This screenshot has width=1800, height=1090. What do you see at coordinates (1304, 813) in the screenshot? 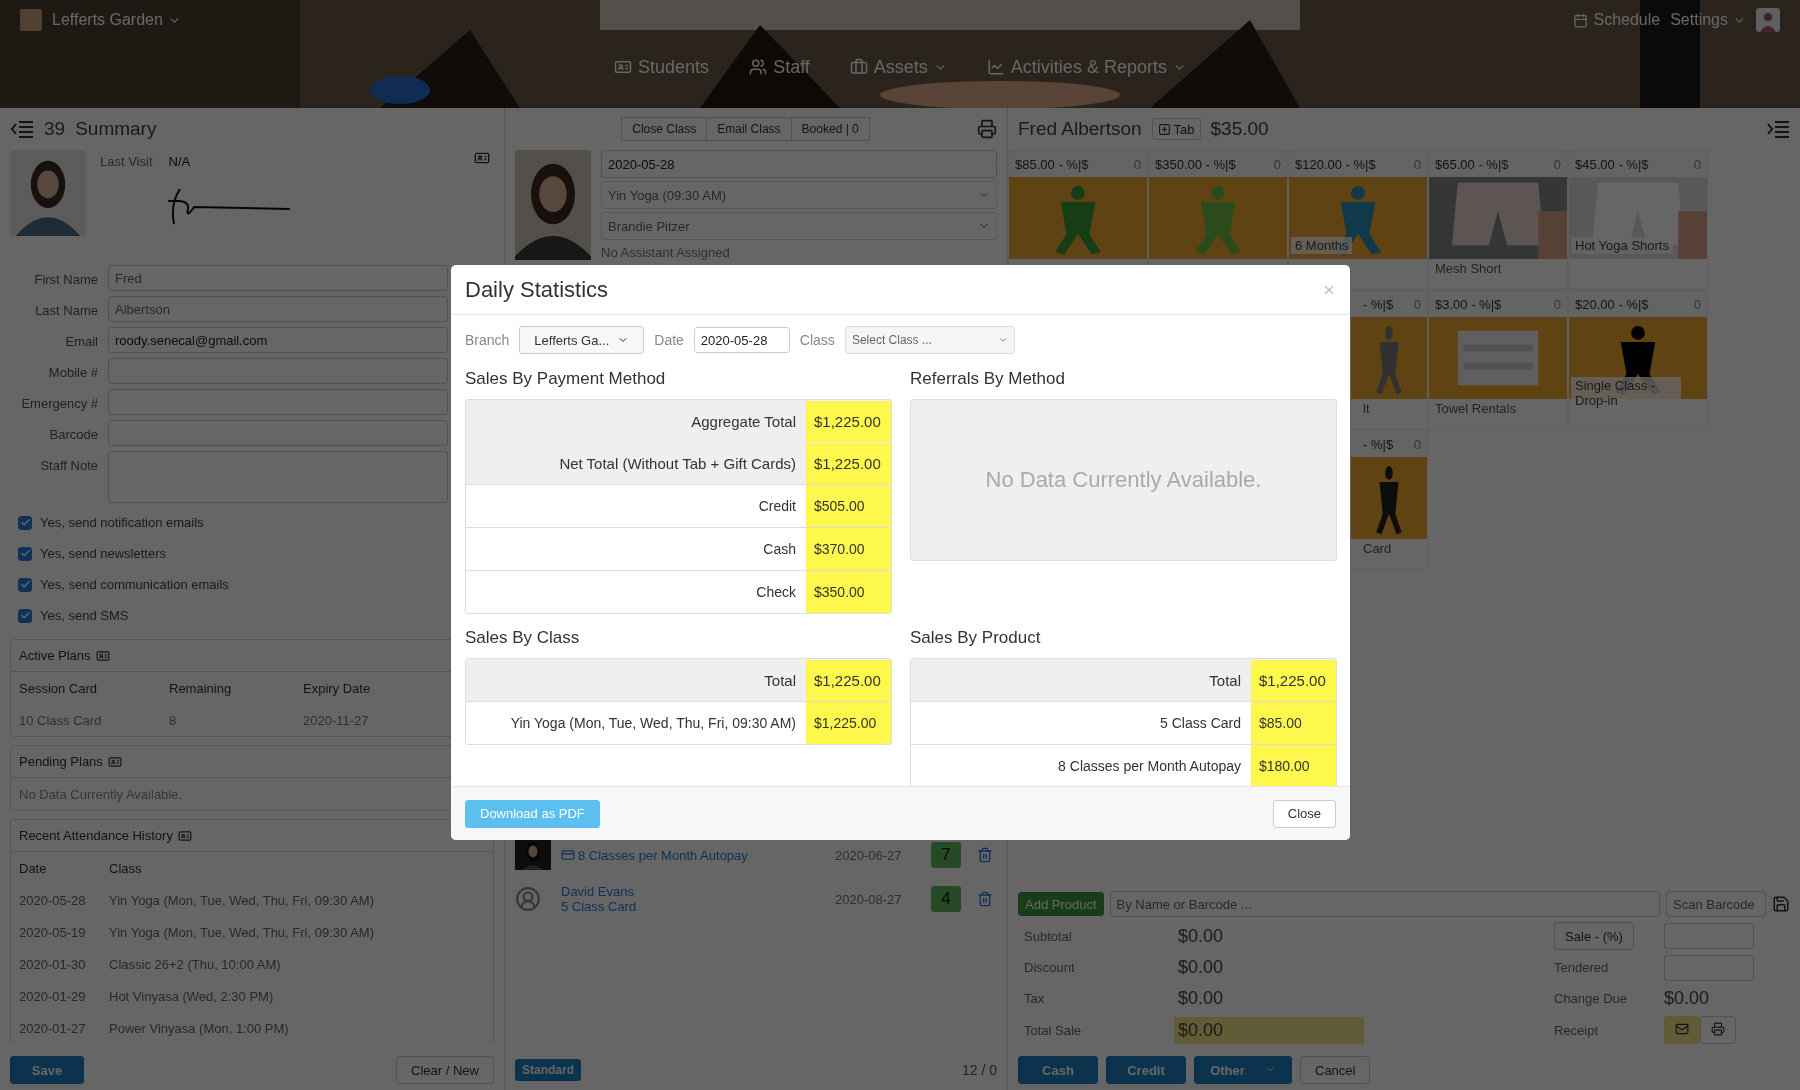
I see `close-button: Close` at bounding box center [1304, 813].